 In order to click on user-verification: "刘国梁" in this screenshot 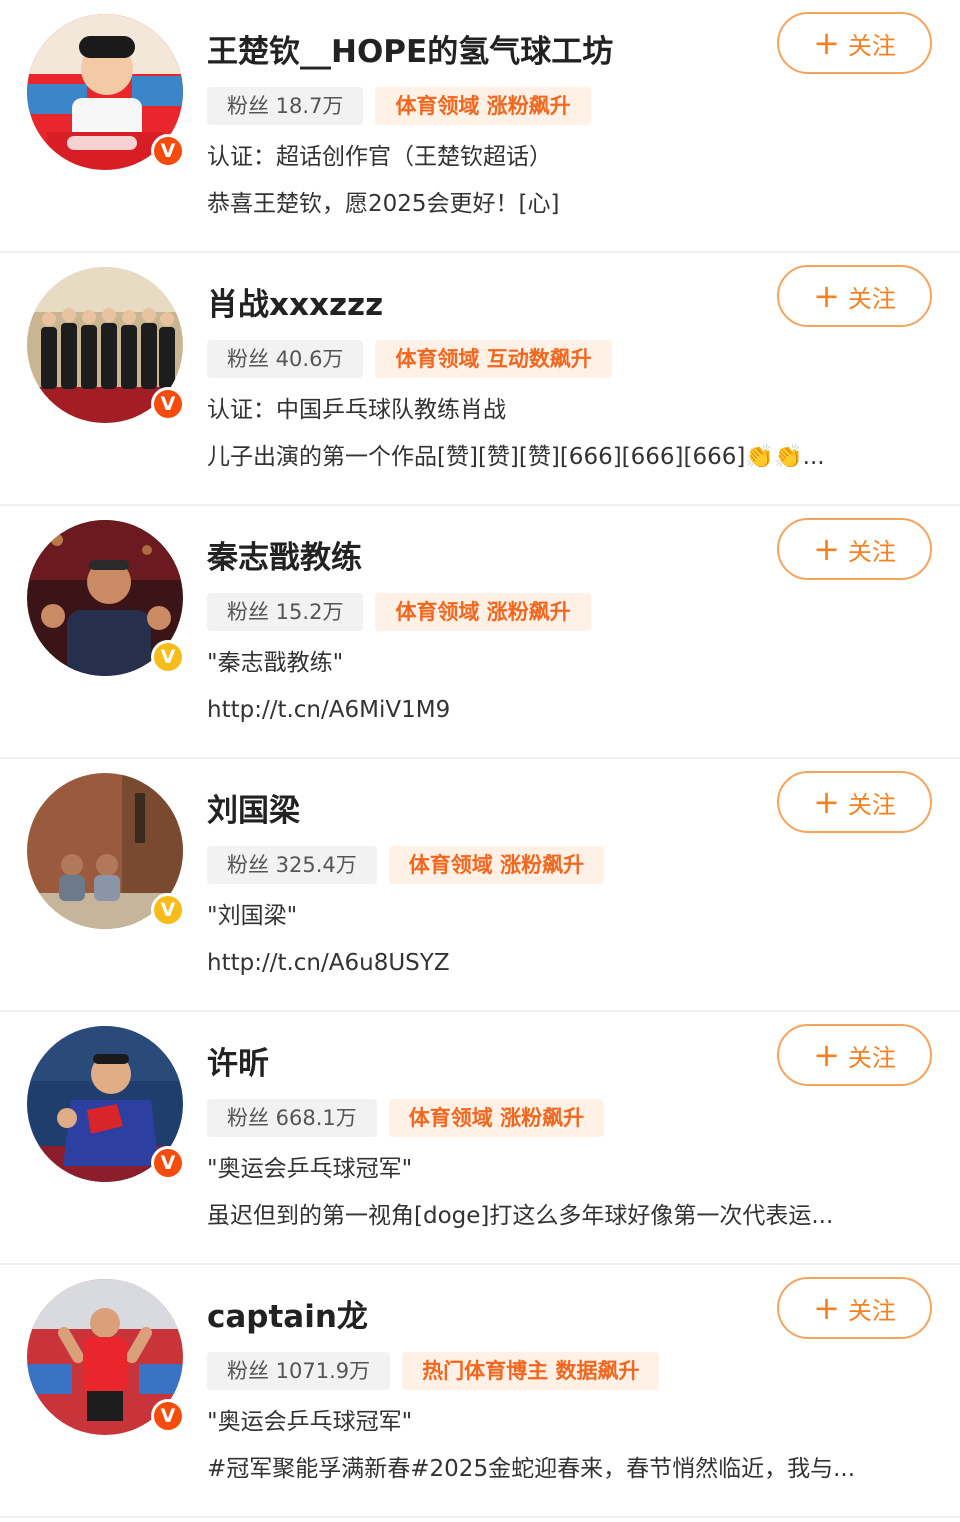, I will do `click(252, 916)`.